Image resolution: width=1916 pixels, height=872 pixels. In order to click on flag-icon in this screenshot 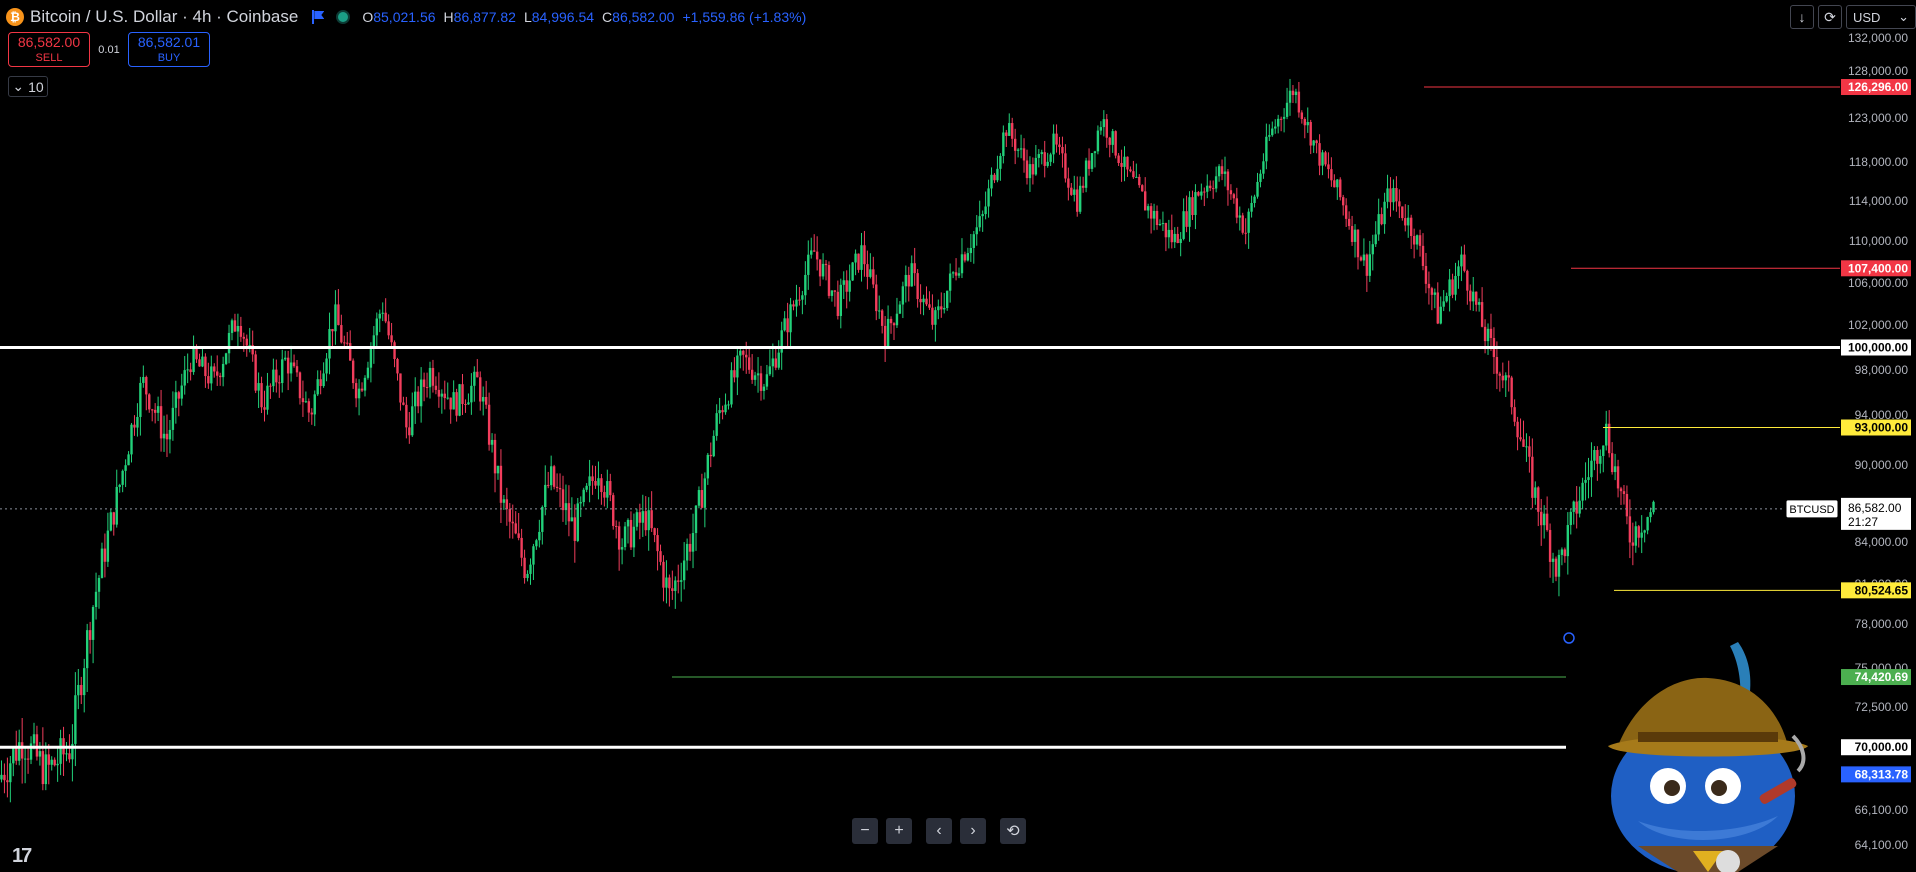, I will do `click(318, 17)`.